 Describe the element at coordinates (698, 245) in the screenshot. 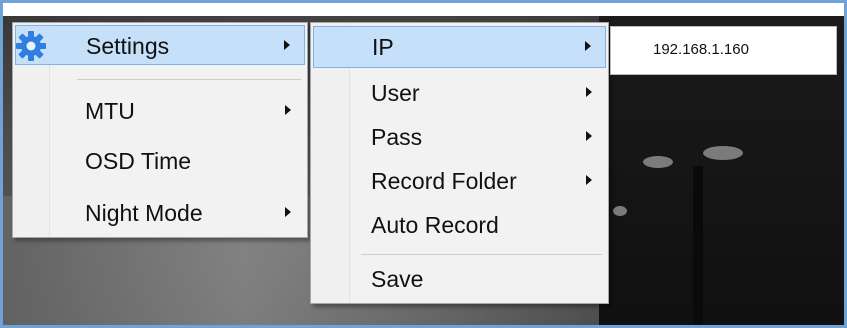

I see `video-post` at that location.